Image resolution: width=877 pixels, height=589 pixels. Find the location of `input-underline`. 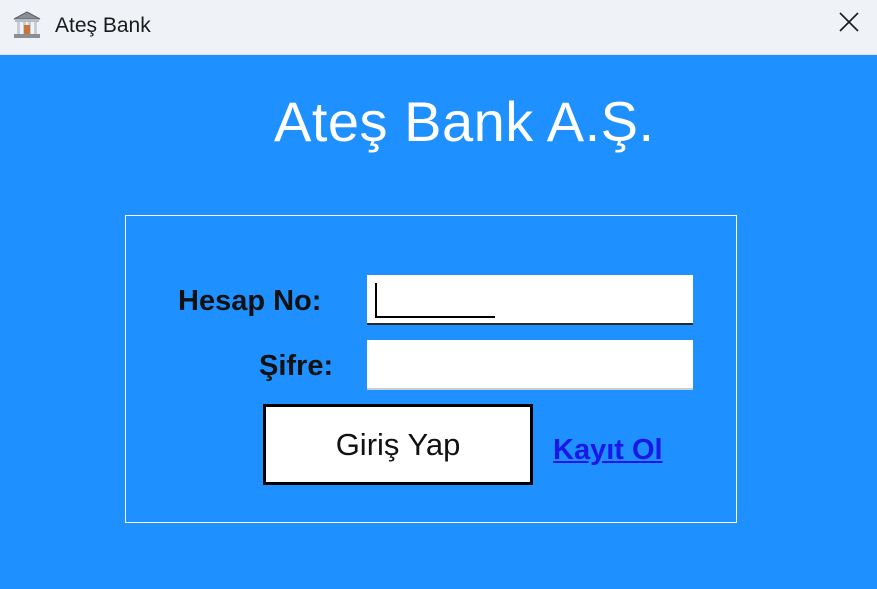

input-underline is located at coordinates (435, 317).